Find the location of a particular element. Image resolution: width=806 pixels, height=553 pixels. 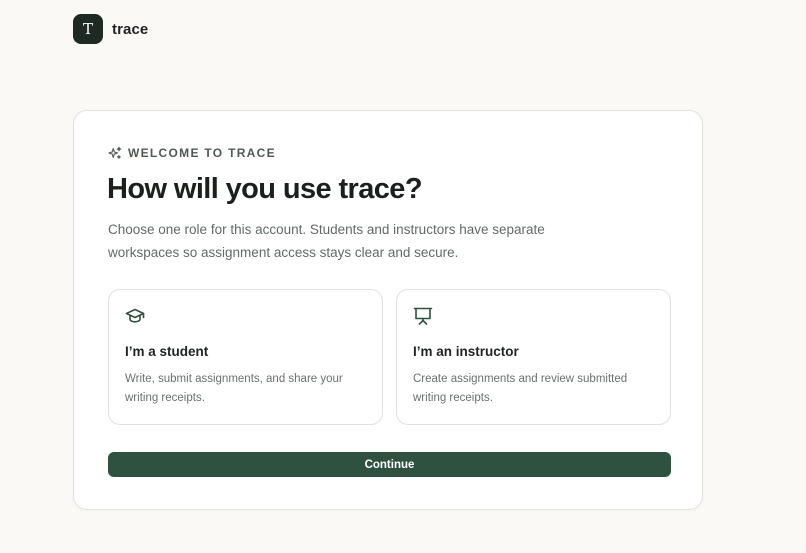

role-instructor-title: I’m an instructor is located at coordinates (466, 351).